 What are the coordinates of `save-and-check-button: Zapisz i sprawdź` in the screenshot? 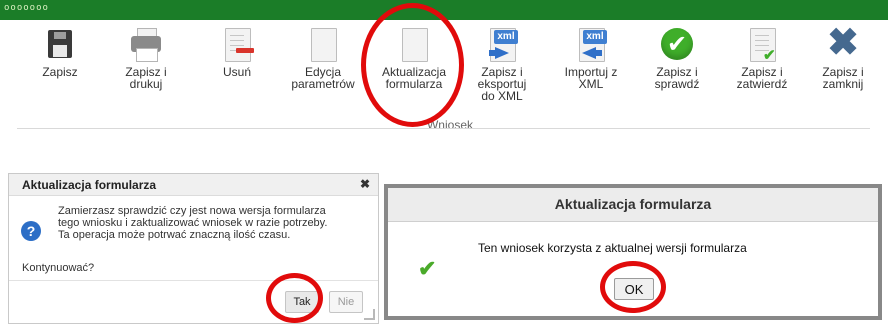 It's located at (677, 58).